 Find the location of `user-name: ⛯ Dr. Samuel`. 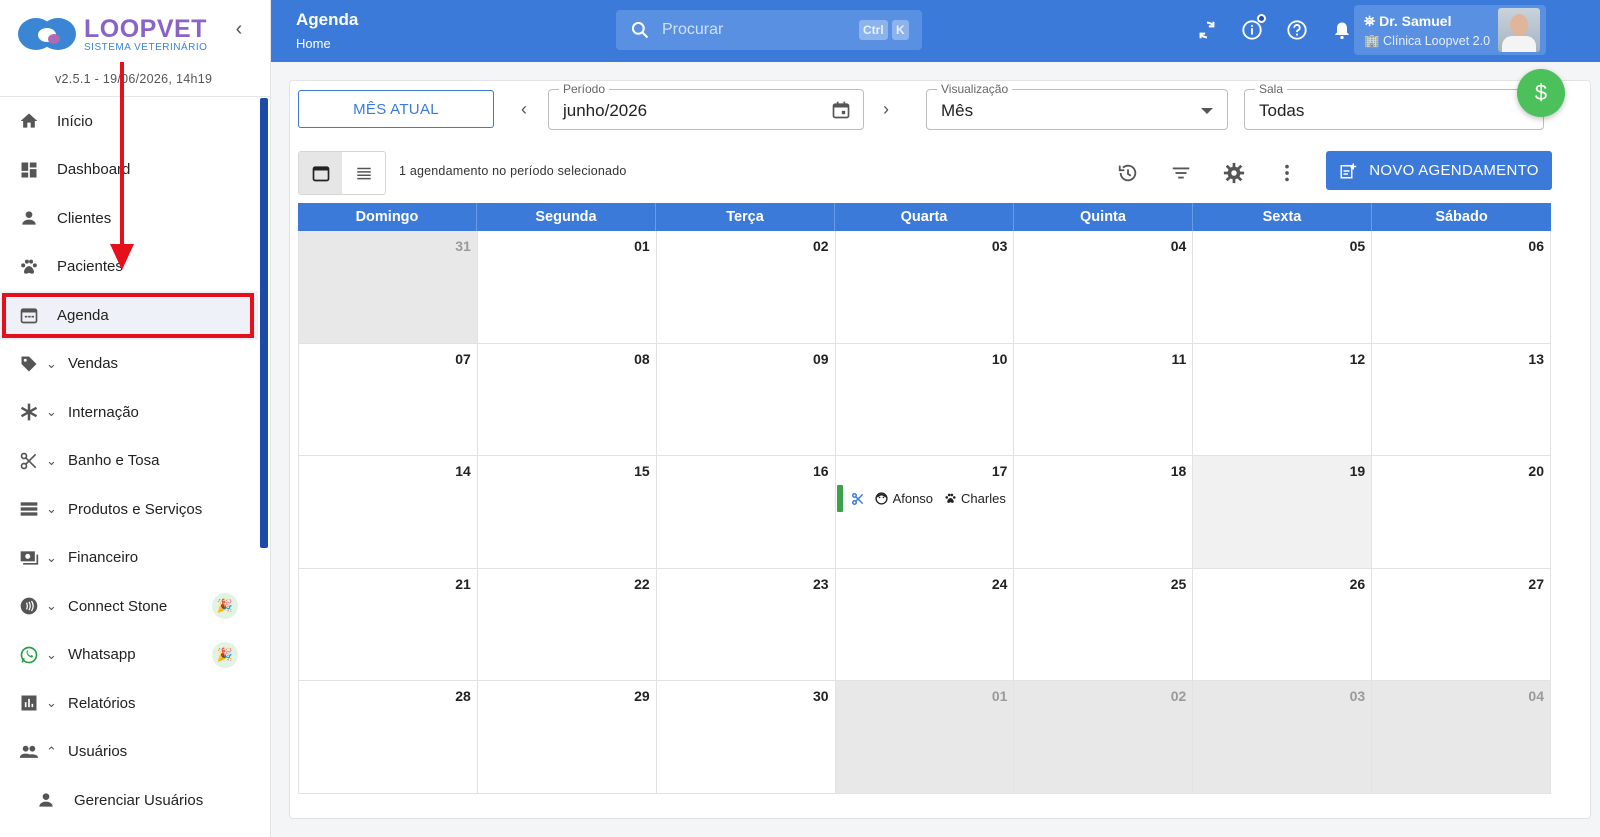

user-name: ⛯ Dr. Samuel is located at coordinates (1408, 21).